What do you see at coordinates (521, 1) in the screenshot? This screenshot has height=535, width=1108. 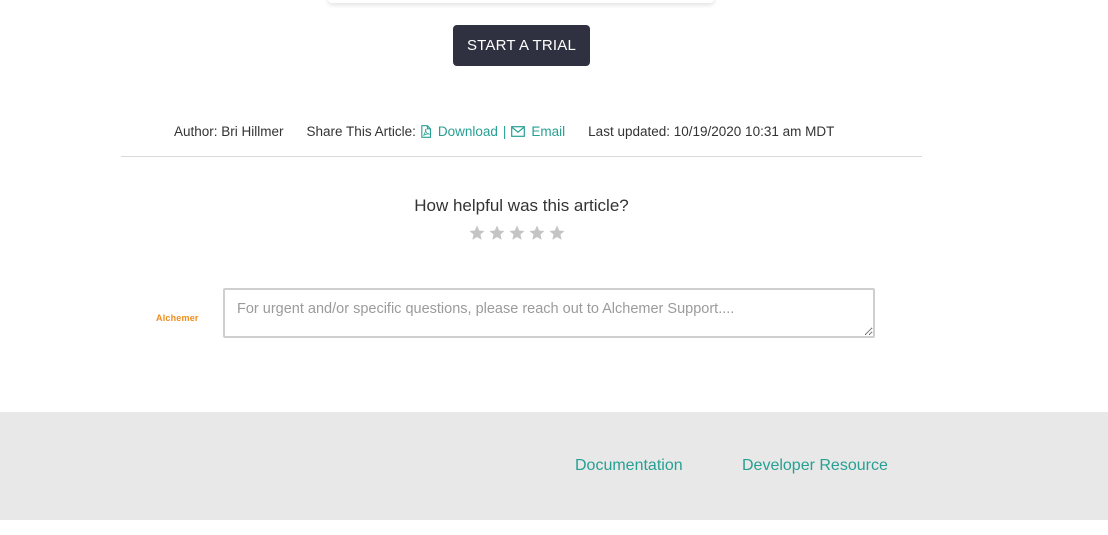 I see `content-card-bottom-edge` at bounding box center [521, 1].